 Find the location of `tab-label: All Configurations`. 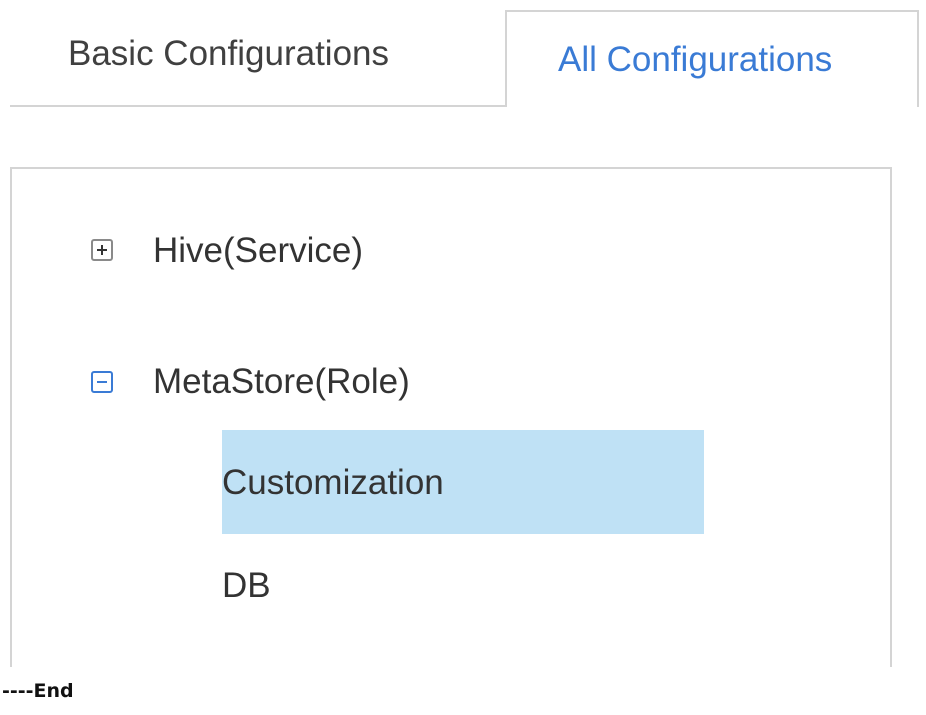

tab-label: All Configurations is located at coordinates (695, 59).